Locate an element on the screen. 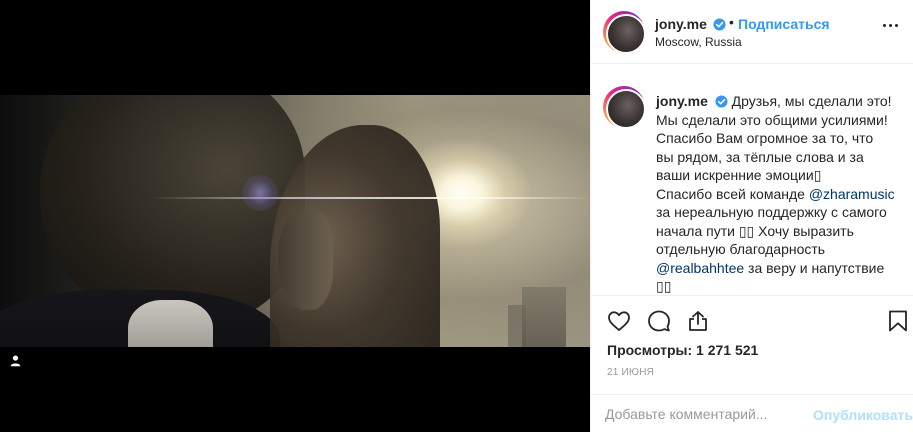 The width and height of the screenshot is (913, 432). caption-line: ваши искренние эмоции is located at coordinates (735, 175).